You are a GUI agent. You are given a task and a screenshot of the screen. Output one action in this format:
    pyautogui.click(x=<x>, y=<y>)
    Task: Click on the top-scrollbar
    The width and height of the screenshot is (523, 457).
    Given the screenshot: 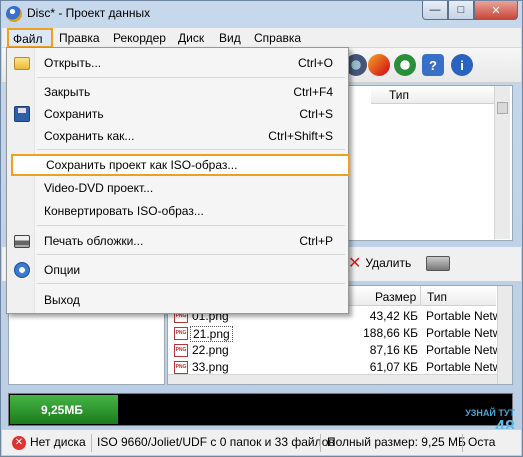 What is the action you would take?
    pyautogui.click(x=502, y=162)
    